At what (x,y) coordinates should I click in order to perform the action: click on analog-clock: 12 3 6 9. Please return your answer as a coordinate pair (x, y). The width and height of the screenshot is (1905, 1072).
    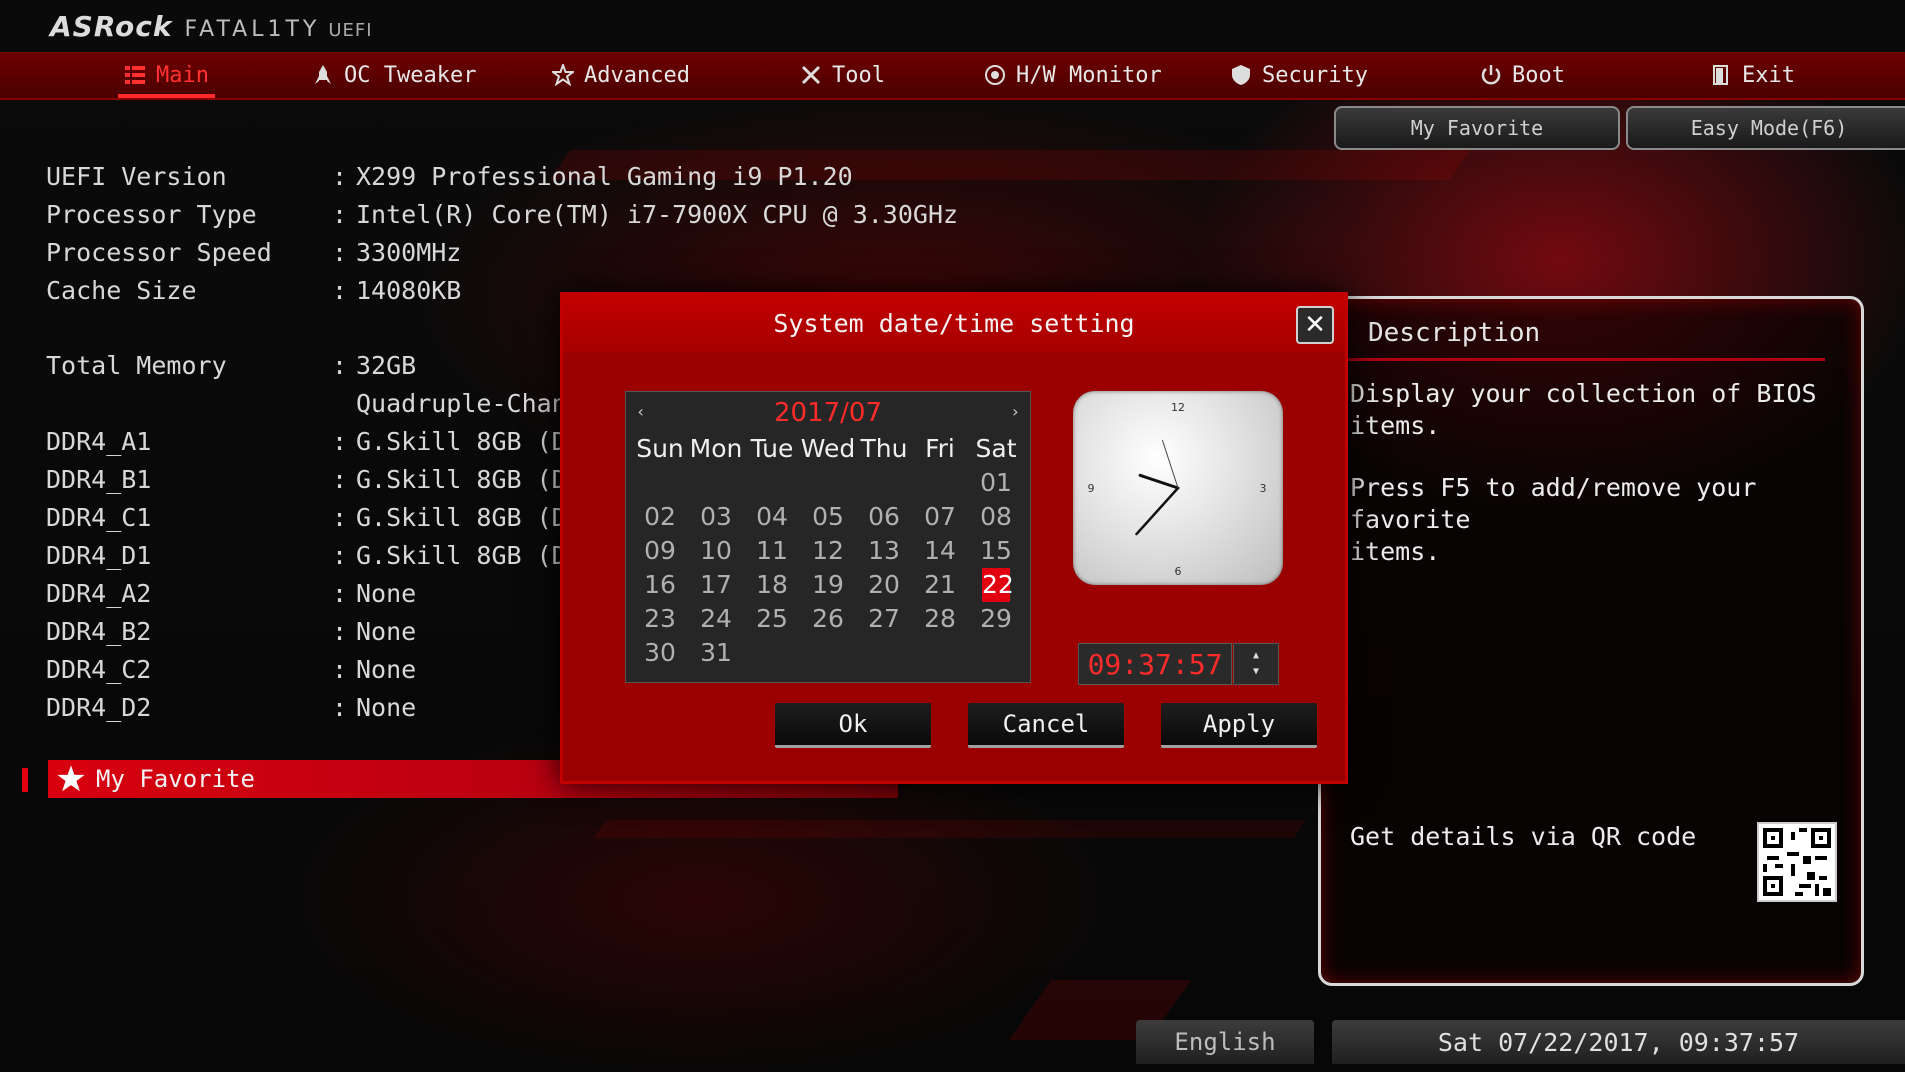
    Looking at the image, I should click on (1178, 488).